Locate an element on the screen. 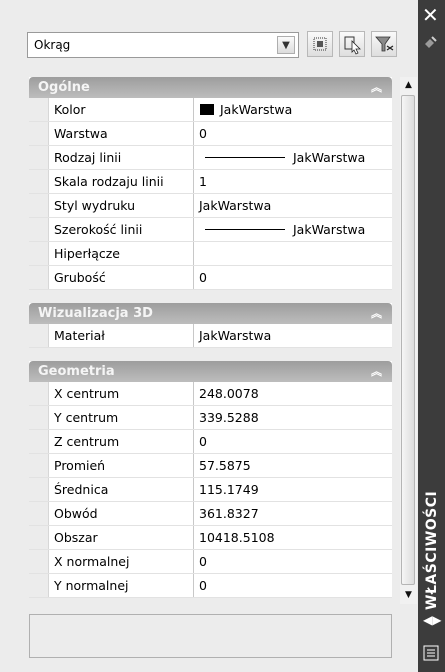 Image resolution: width=445 pixels, height=672 pixels. property-row: Z centrum 0 is located at coordinates (210, 442).